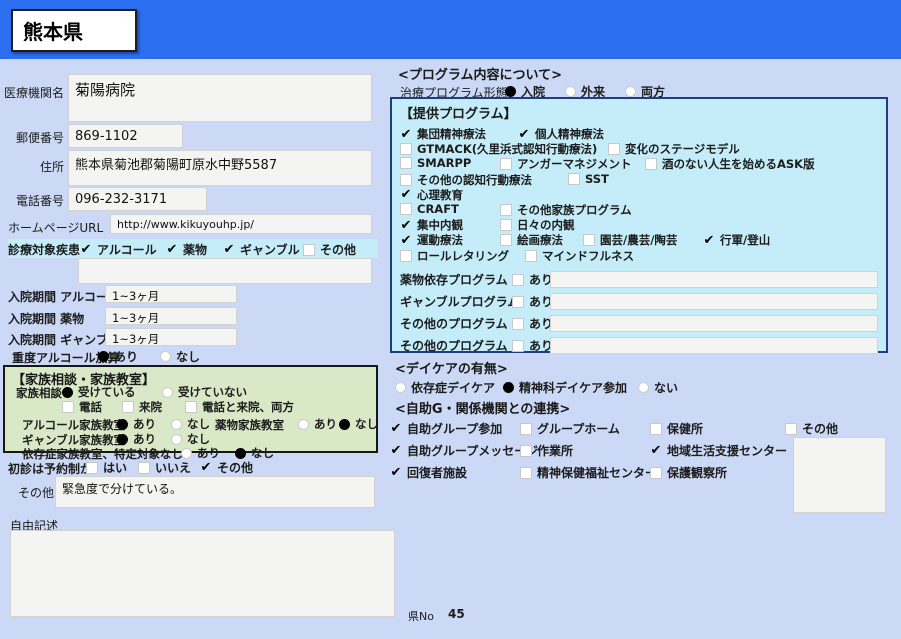 The height and width of the screenshot is (639, 901). I want to click on other-program-row-2: その他のプログラム あり, so click(639, 346).